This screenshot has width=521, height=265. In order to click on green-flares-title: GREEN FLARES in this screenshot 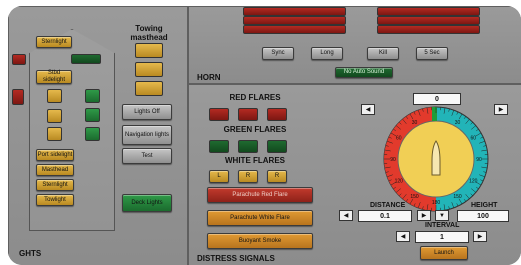, I will do `click(255, 129)`.